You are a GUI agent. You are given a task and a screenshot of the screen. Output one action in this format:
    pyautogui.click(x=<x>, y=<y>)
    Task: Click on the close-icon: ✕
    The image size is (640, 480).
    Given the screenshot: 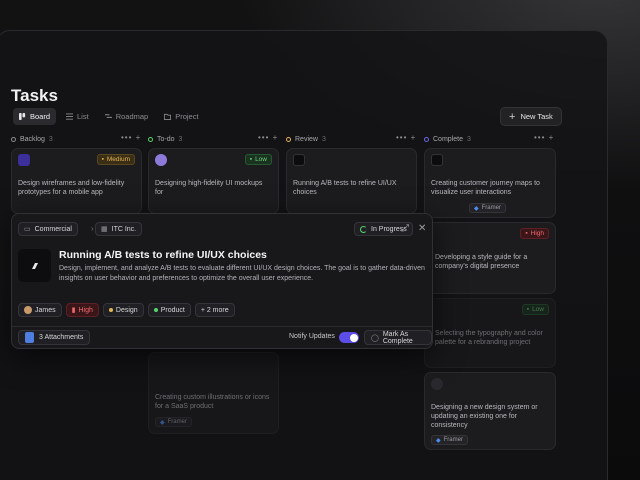 What is the action you would take?
    pyautogui.click(x=422, y=228)
    